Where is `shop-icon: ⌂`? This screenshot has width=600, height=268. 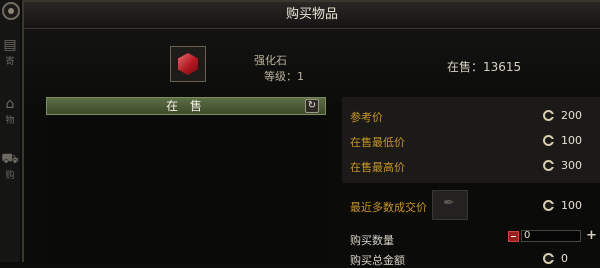 shop-icon: ⌂ is located at coordinates (10, 104).